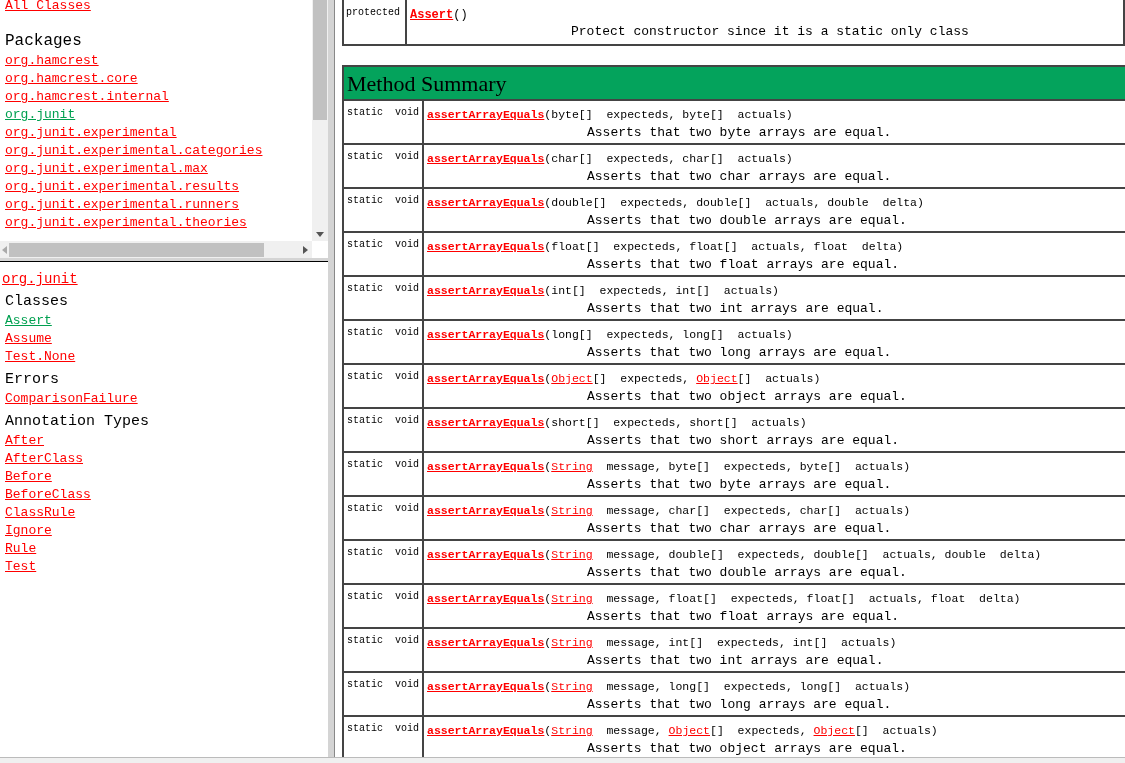 Image resolution: width=1125 pixels, height=763 pixels. I want to click on constructor-link: Assert, so click(432, 15).